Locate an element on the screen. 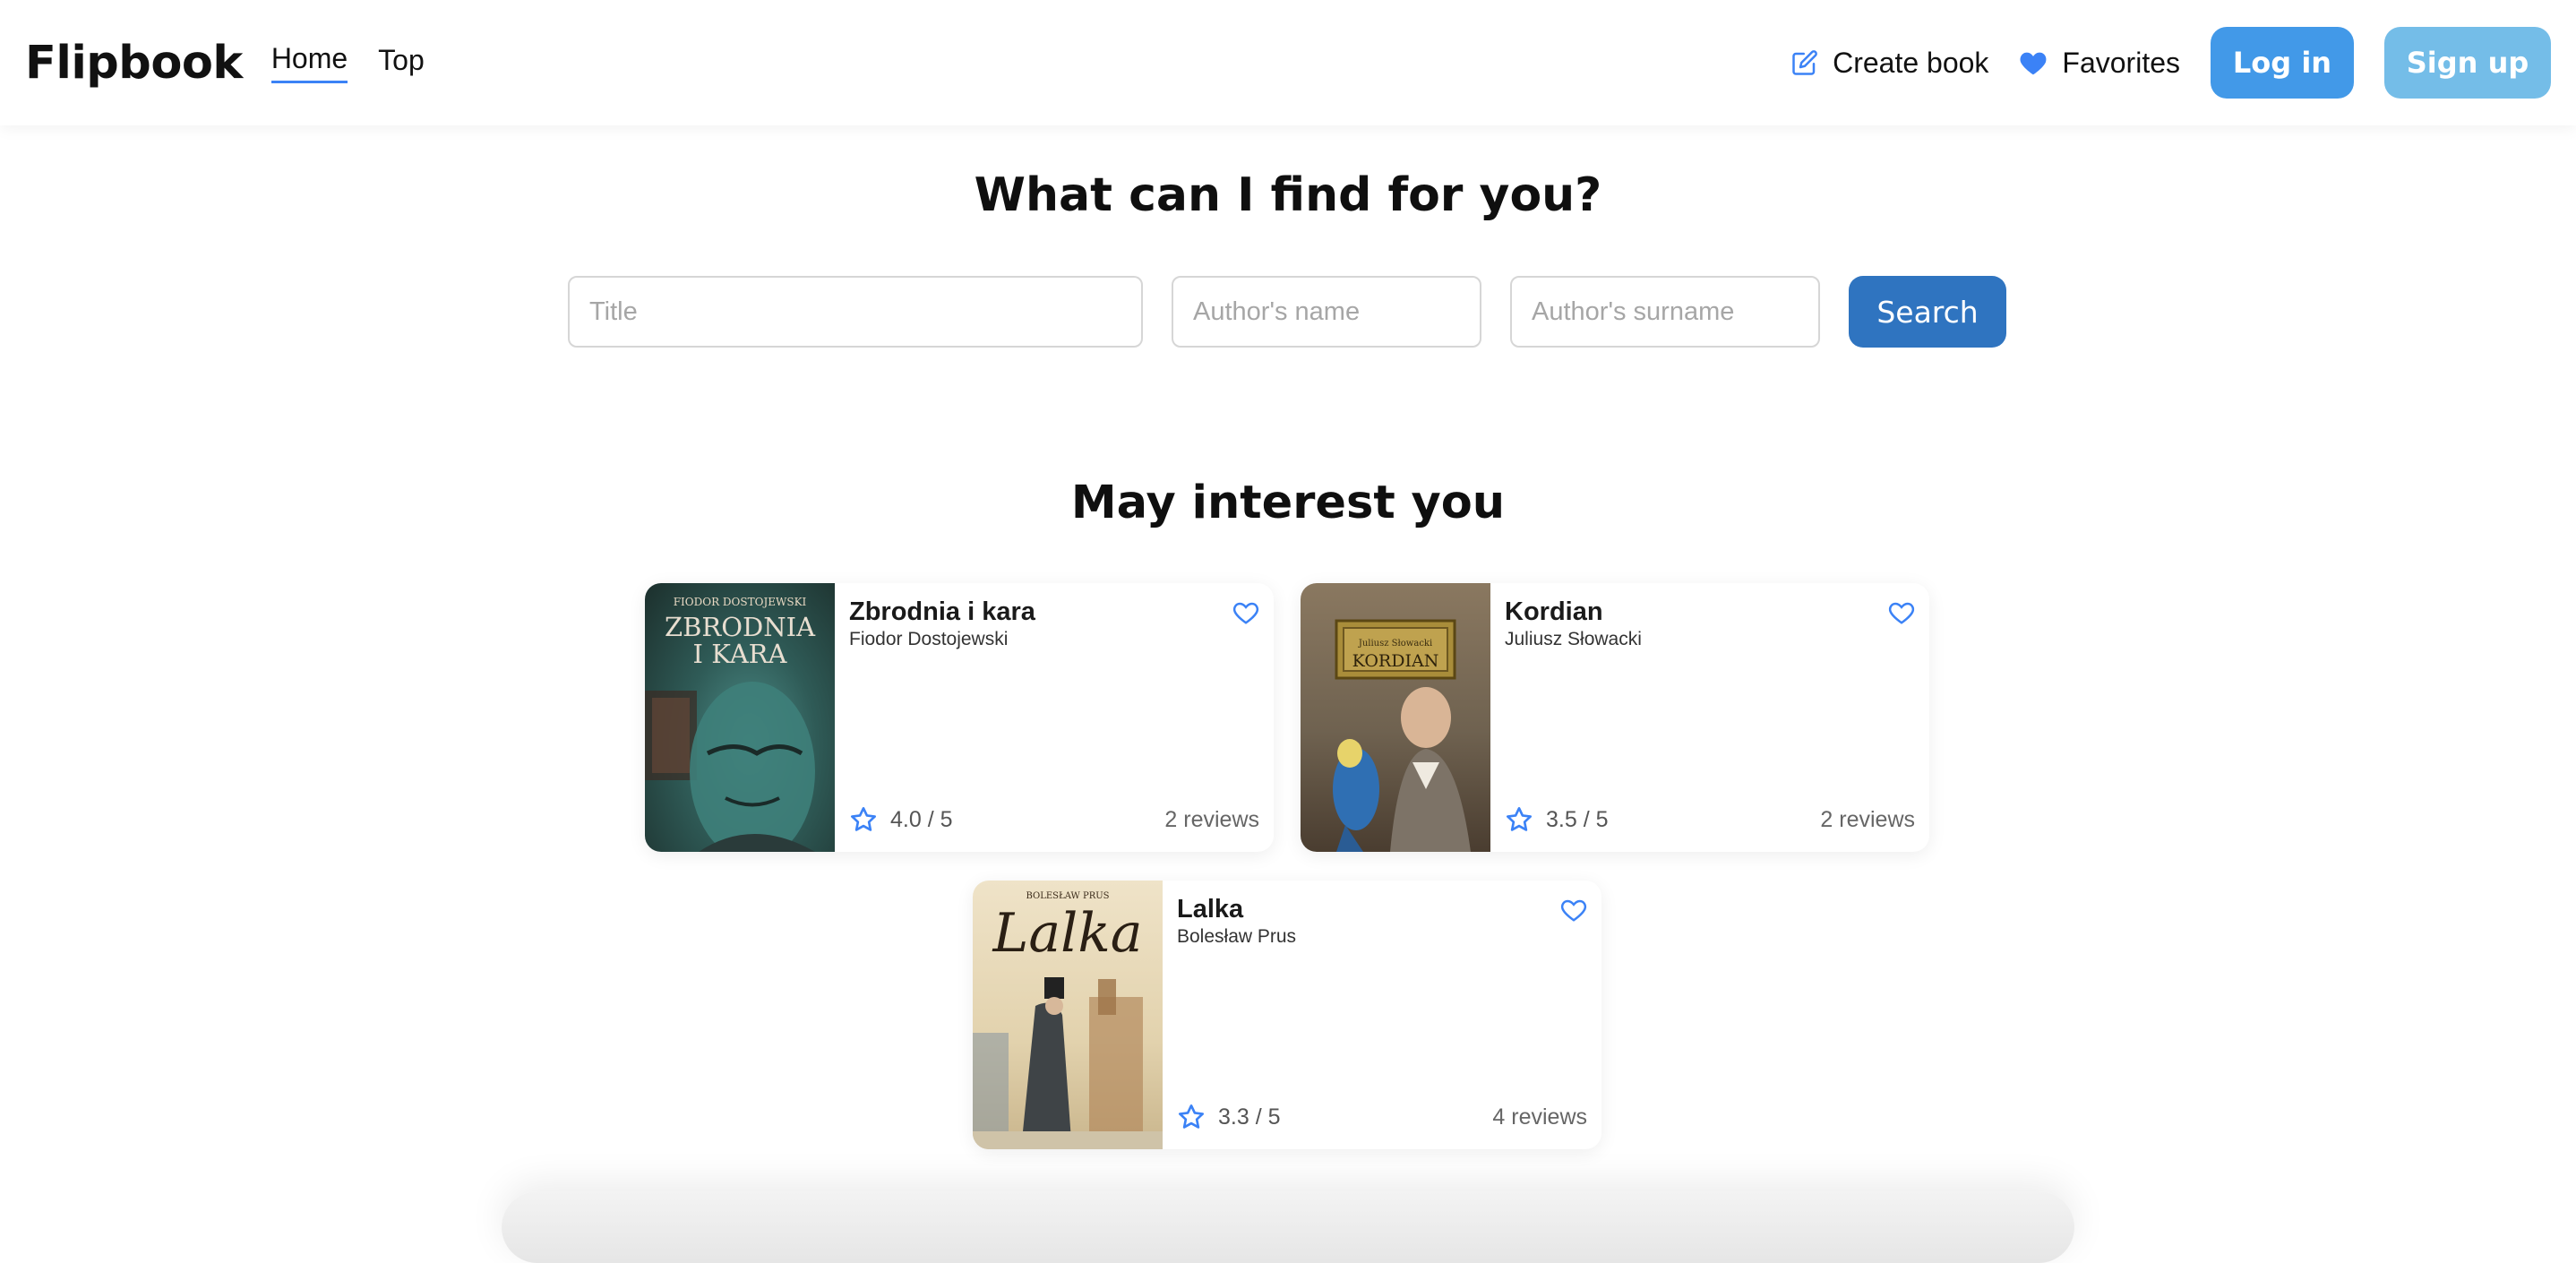  create-book-button: Create book is located at coordinates (1889, 63).